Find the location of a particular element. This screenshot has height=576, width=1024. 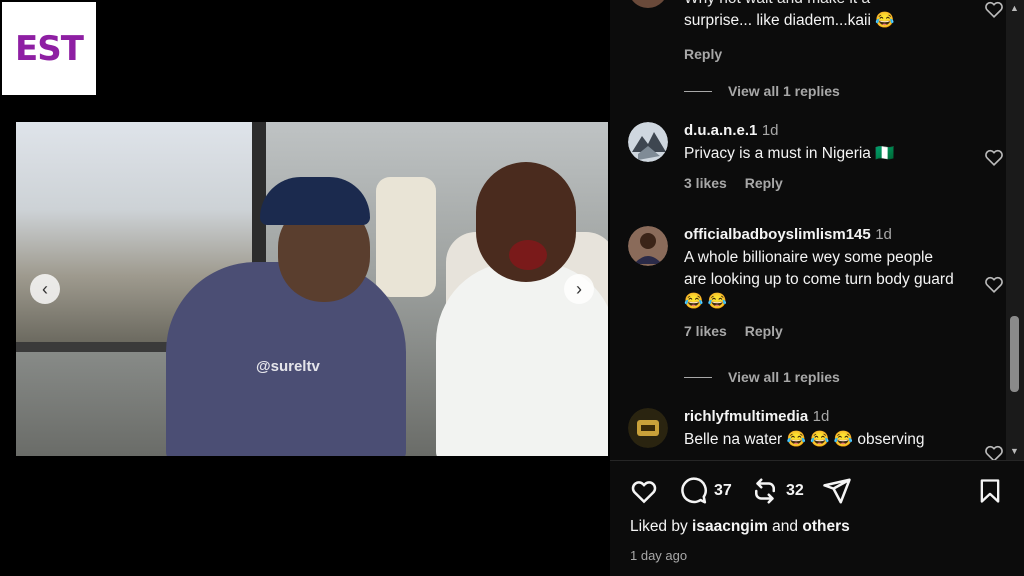

comment-count: 37 is located at coordinates (723, 490).